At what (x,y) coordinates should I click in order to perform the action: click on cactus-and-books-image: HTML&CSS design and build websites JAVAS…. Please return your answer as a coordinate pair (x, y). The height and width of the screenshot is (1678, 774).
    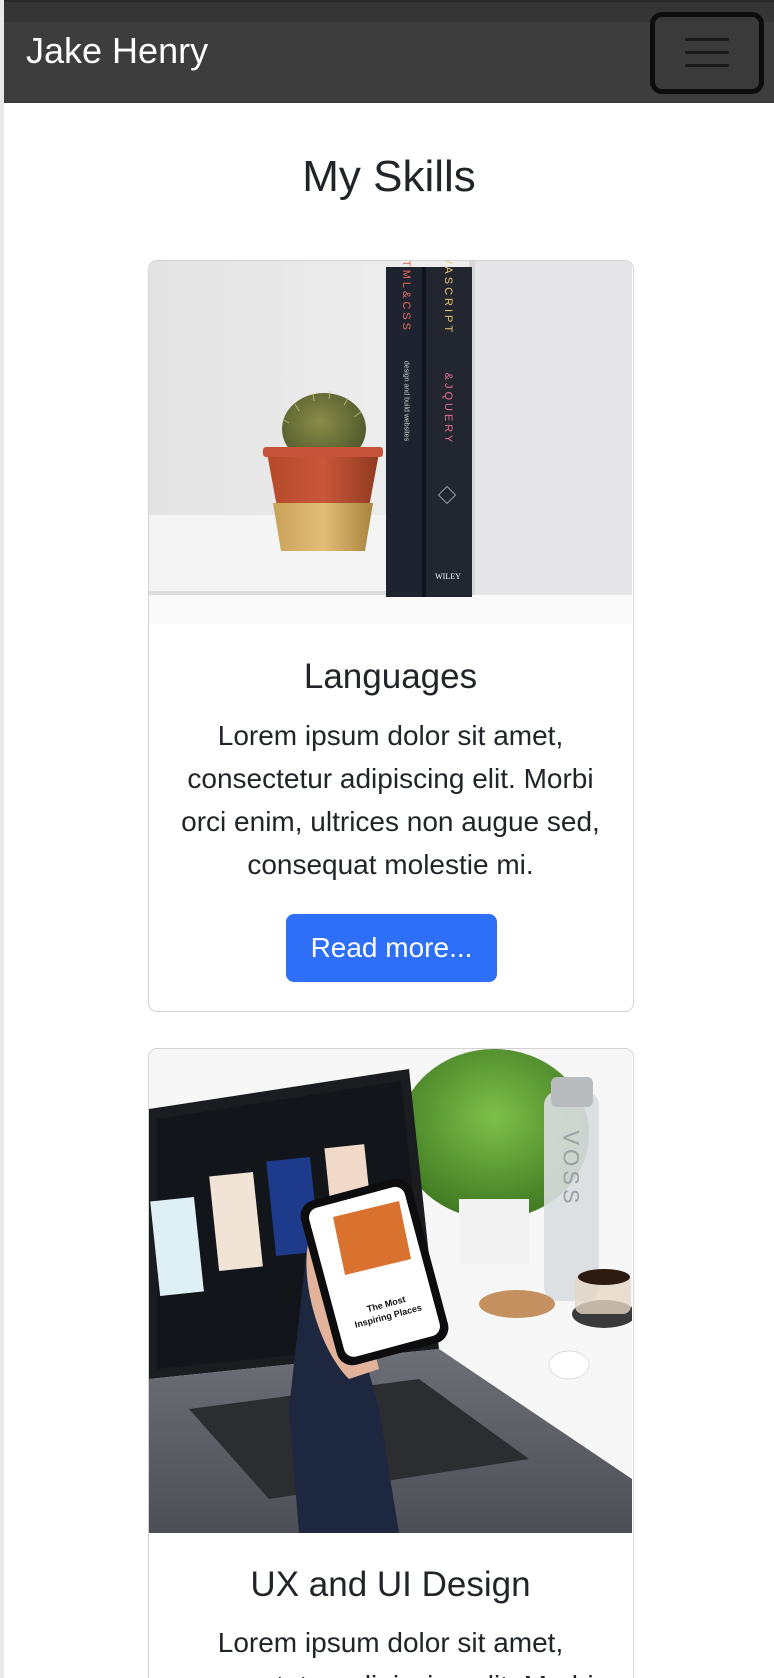
    Looking at the image, I should click on (390, 442).